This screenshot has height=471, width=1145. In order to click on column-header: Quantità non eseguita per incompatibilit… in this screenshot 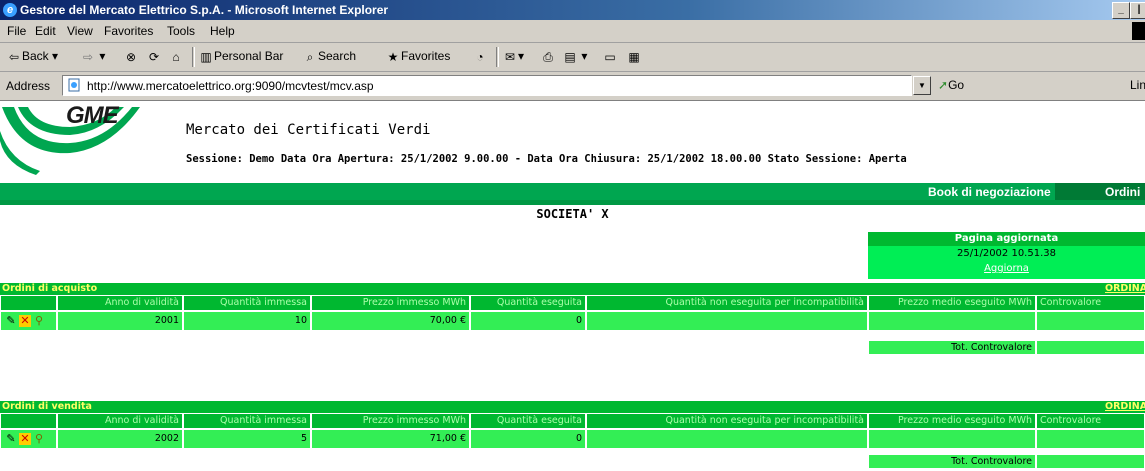, I will do `click(727, 303)`.